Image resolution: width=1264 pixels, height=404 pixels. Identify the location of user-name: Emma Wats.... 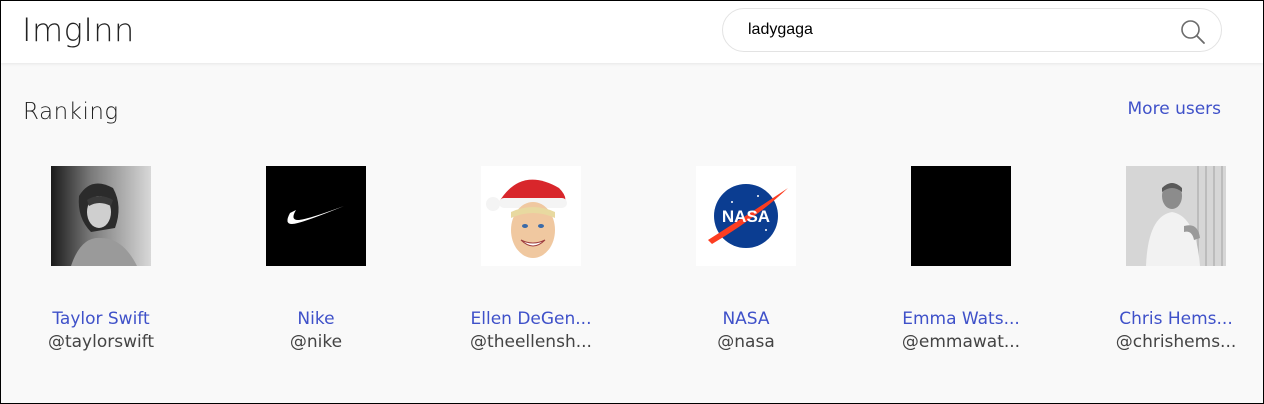
(961, 319).